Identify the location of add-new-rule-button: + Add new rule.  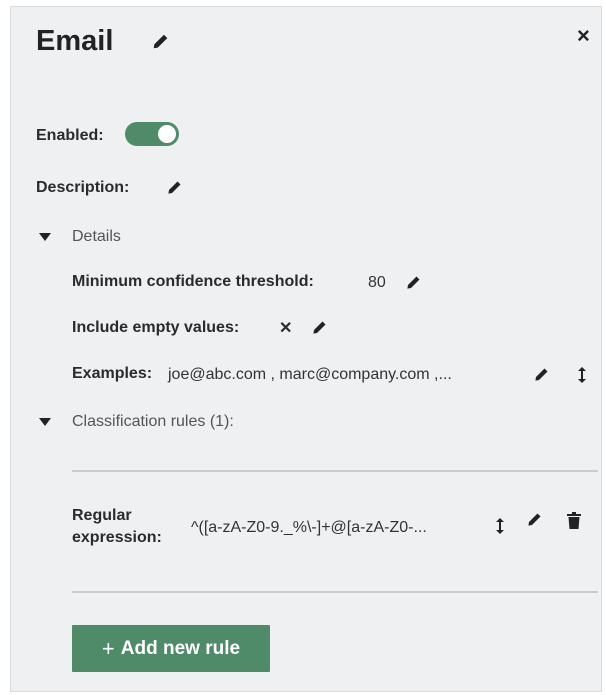
(171, 648).